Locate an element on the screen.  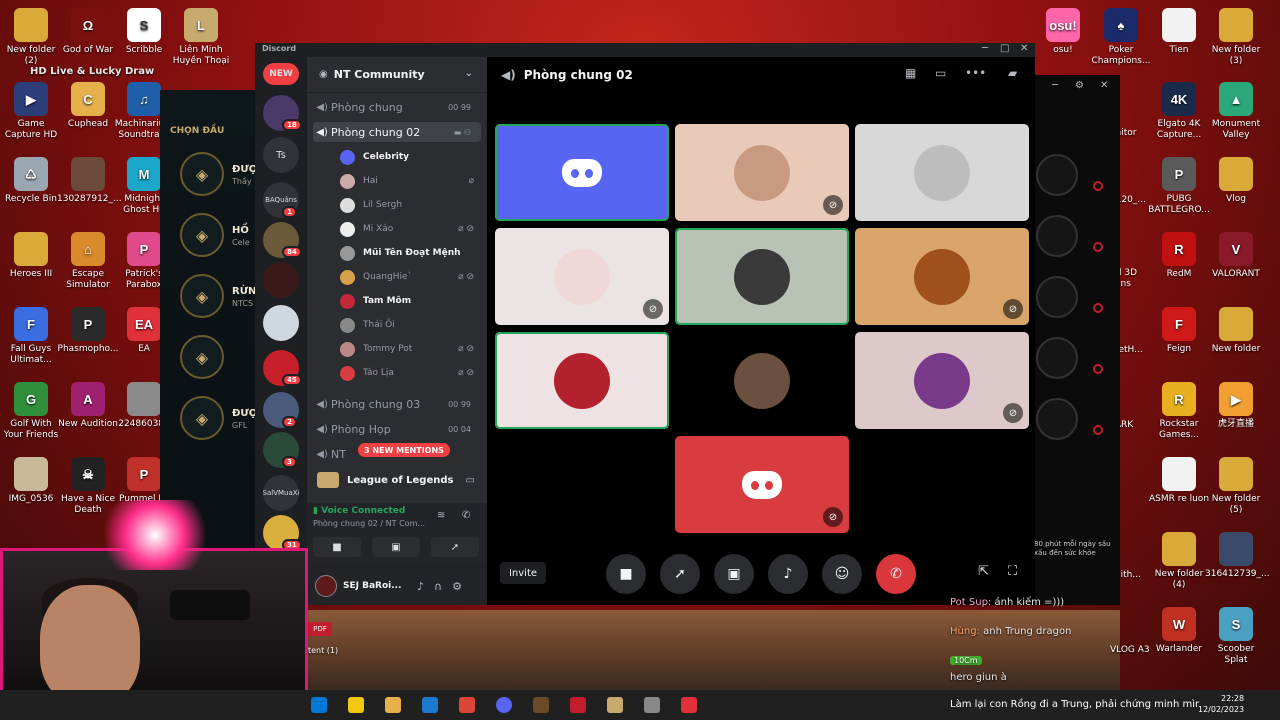
desktop-icon: Heroes III is located at coordinates (31, 256).